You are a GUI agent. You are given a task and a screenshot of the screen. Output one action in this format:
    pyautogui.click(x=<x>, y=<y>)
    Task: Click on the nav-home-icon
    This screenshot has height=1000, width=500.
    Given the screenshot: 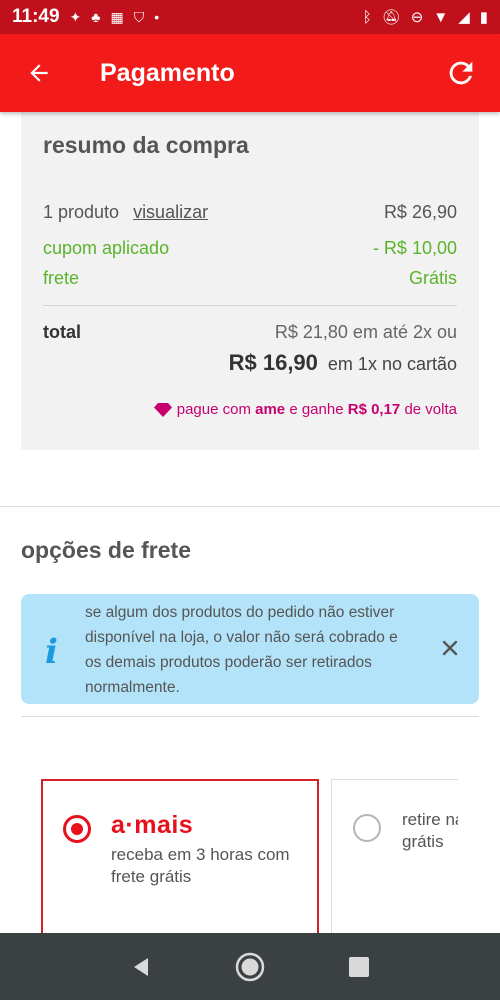 What is the action you would take?
    pyautogui.click(x=250, y=966)
    